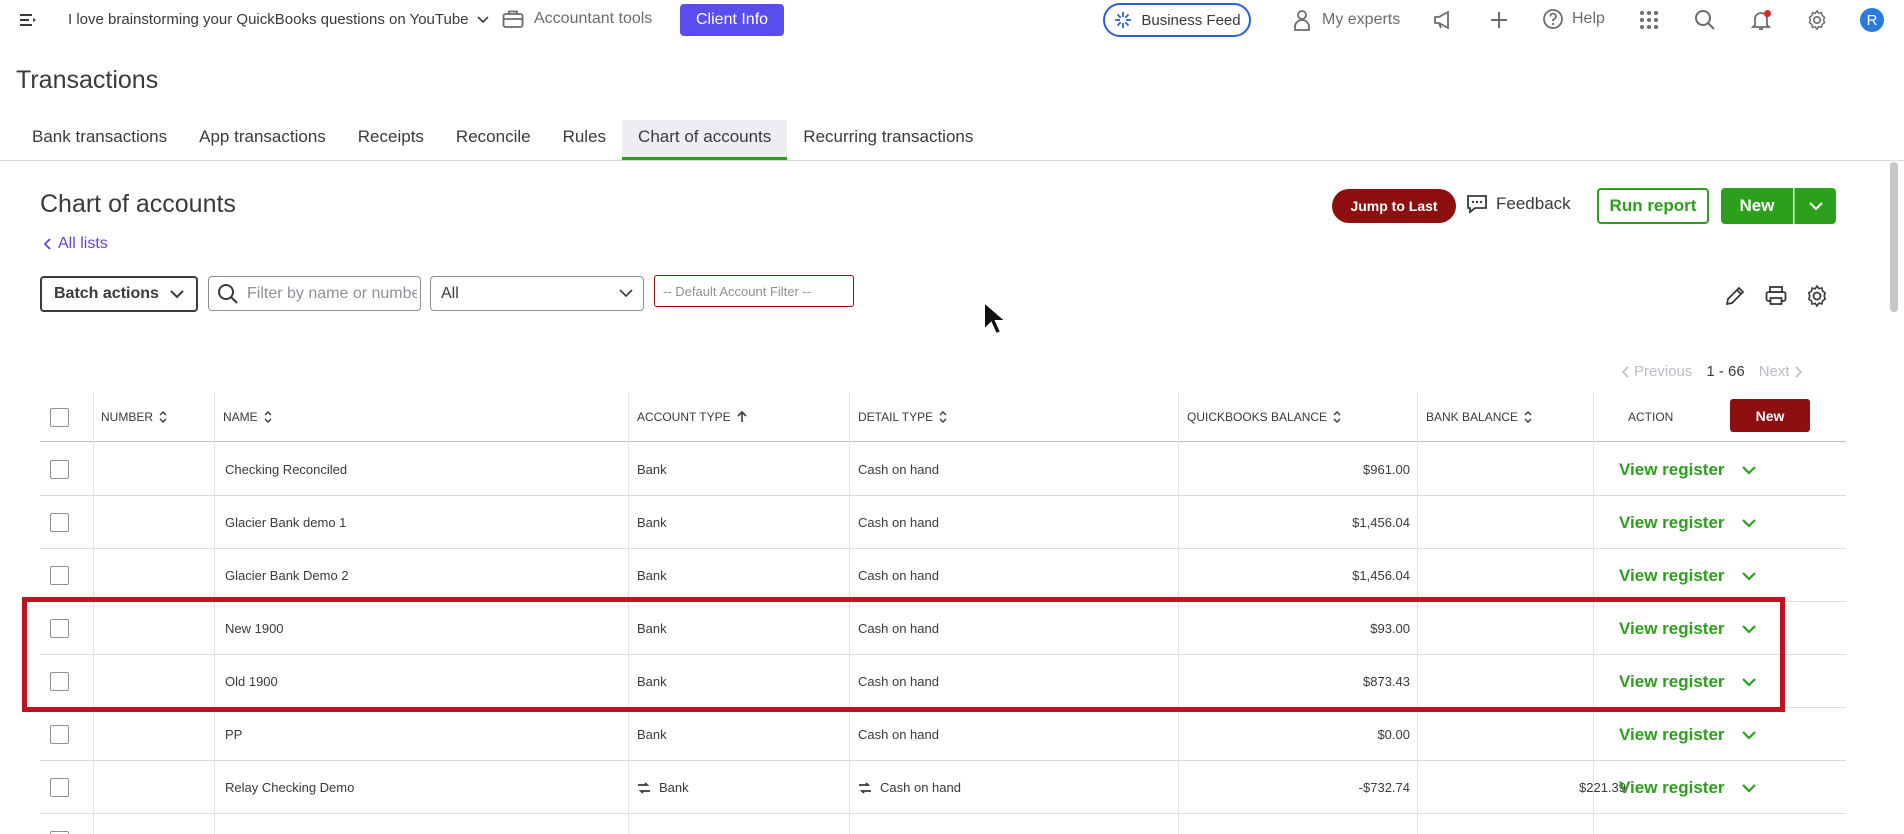  What do you see at coordinates (1712, 371) in the screenshot?
I see `pagination: Previous 1 - 66 Next` at bounding box center [1712, 371].